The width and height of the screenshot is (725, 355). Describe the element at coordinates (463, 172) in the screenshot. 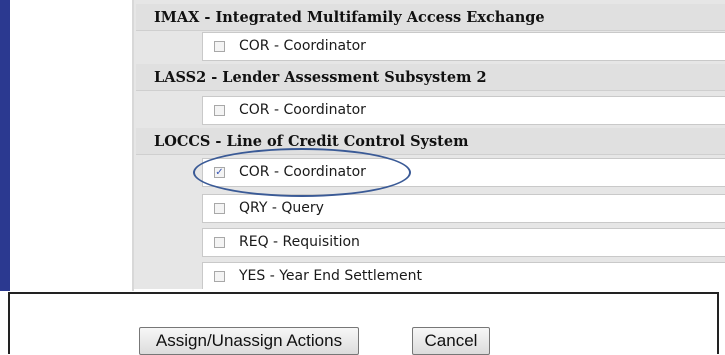

I see `action-row-loccs-cor: ✓ COR - Coordinator` at that location.